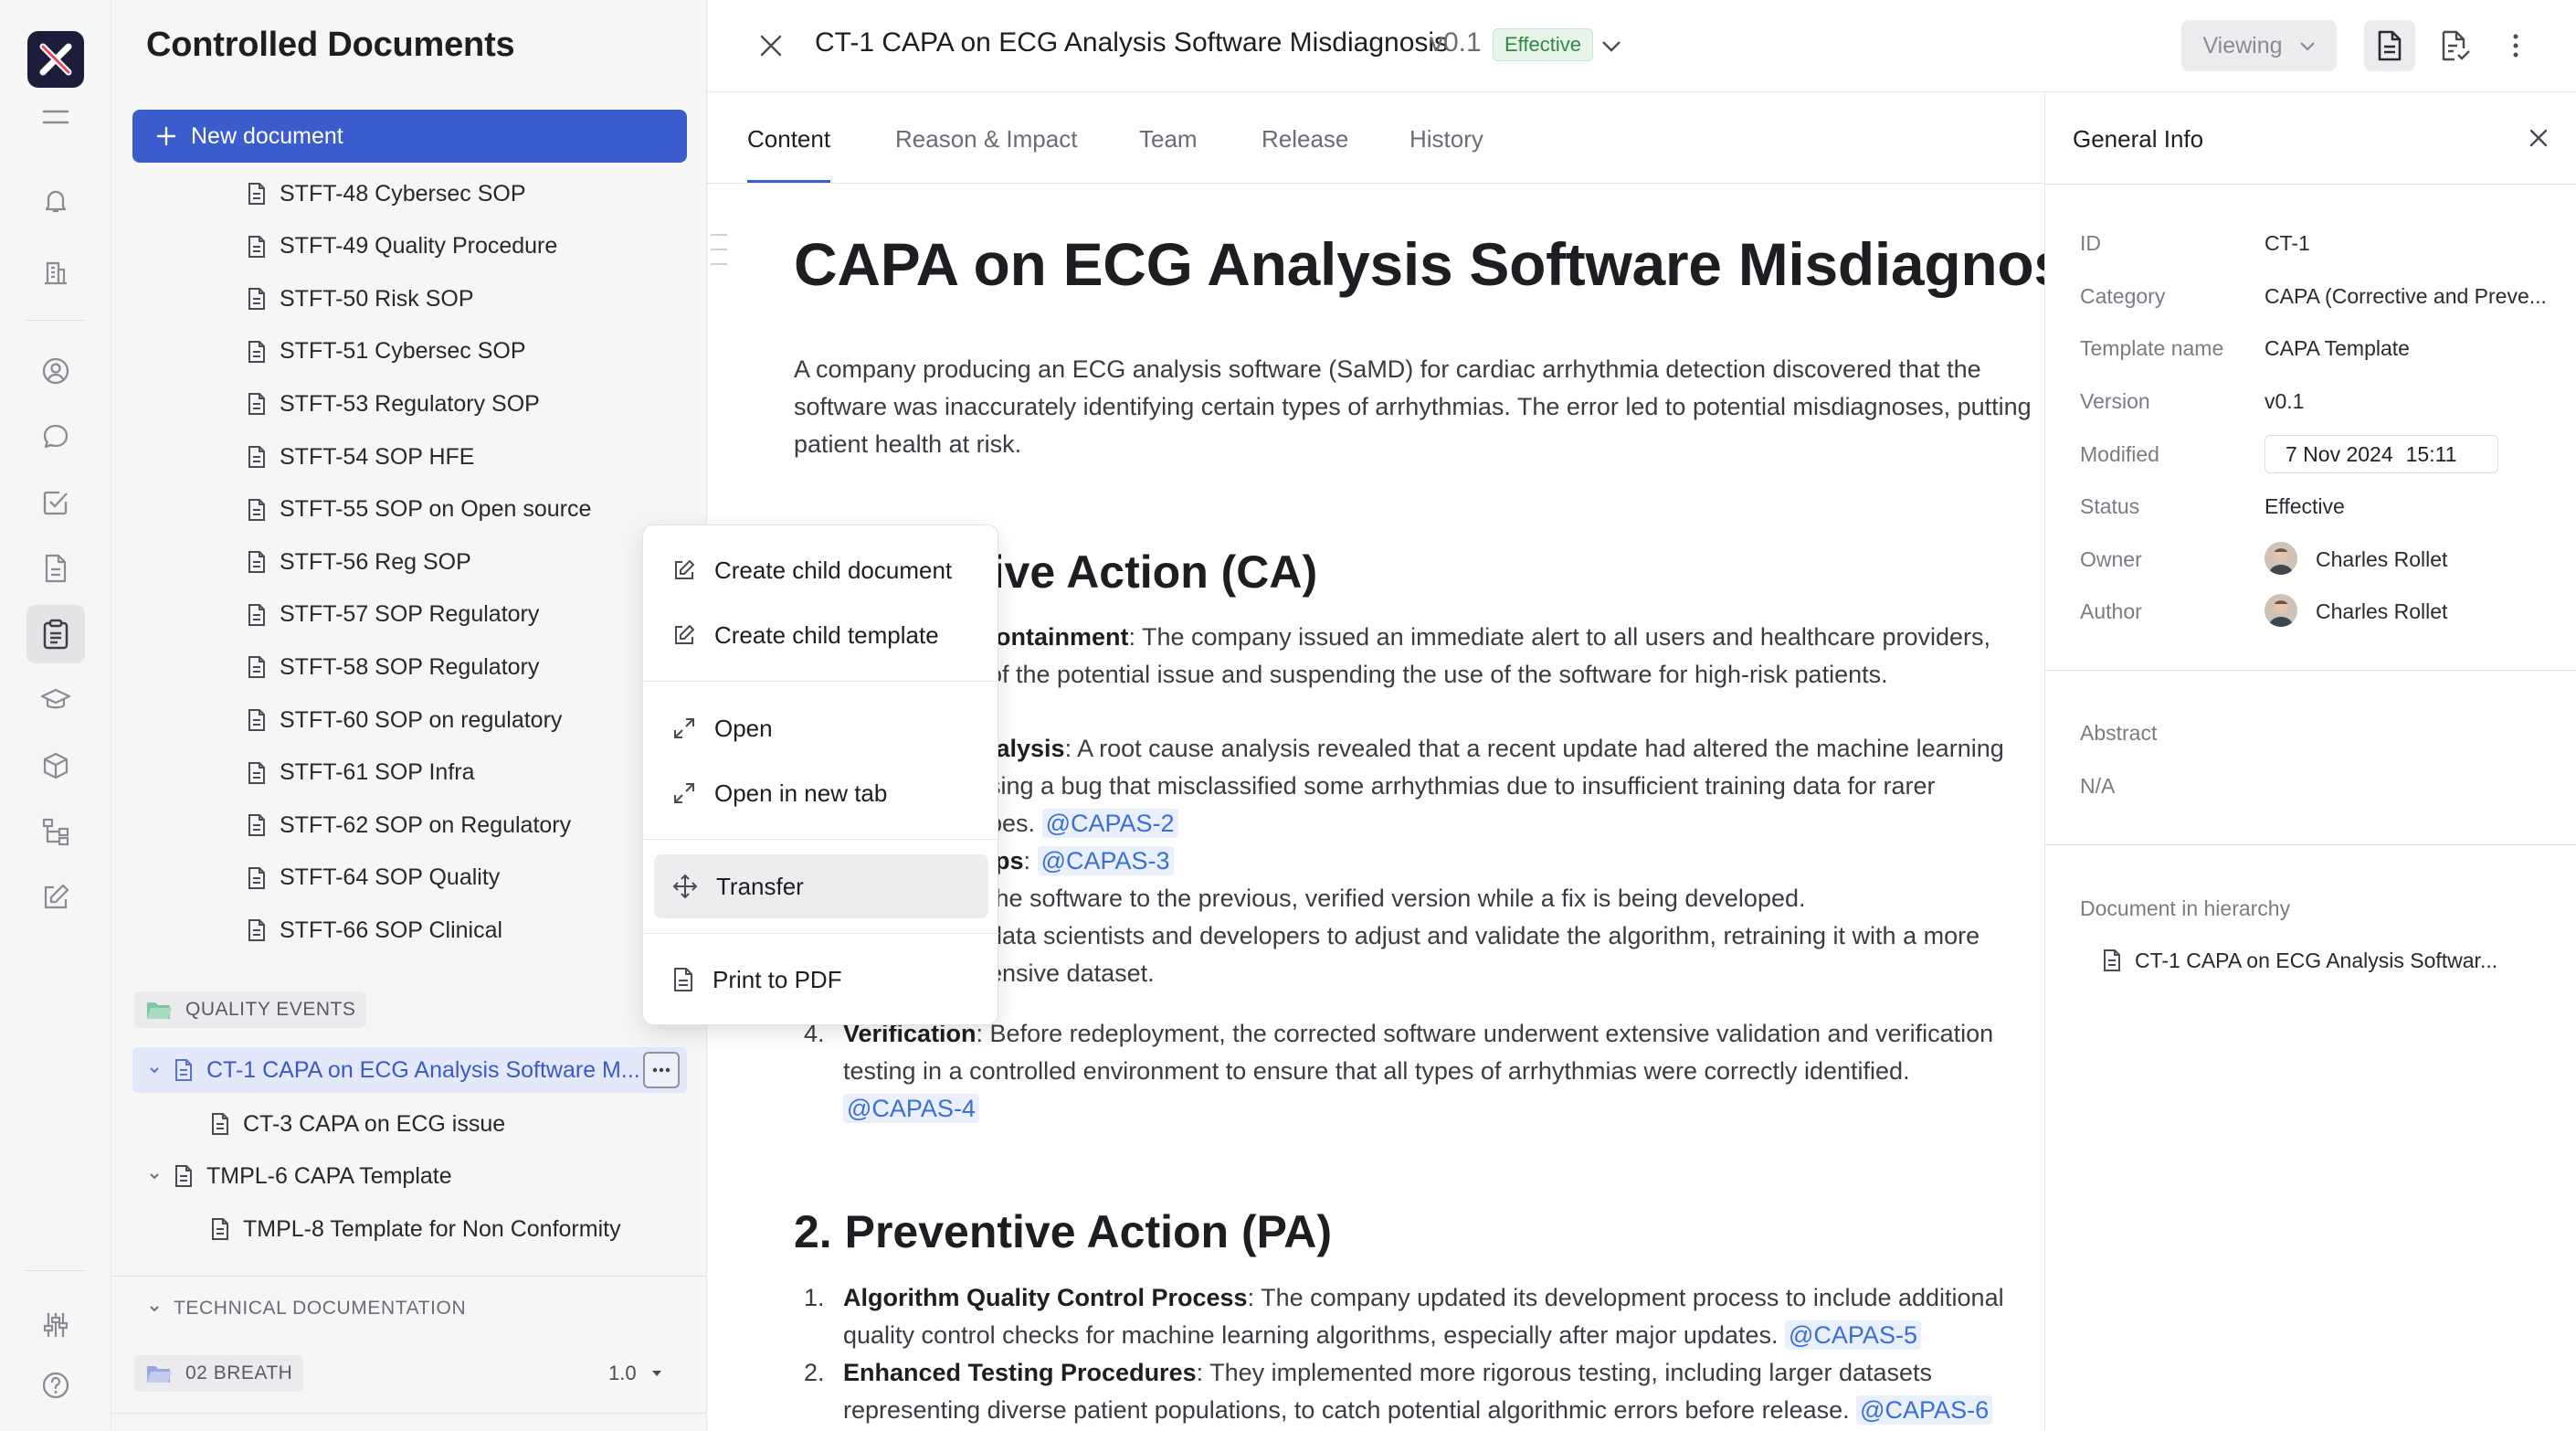 The width and height of the screenshot is (2576, 1431). What do you see at coordinates (402, 247) in the screenshot?
I see `tree-item-doc: STFT-49 Quality Procedure` at bounding box center [402, 247].